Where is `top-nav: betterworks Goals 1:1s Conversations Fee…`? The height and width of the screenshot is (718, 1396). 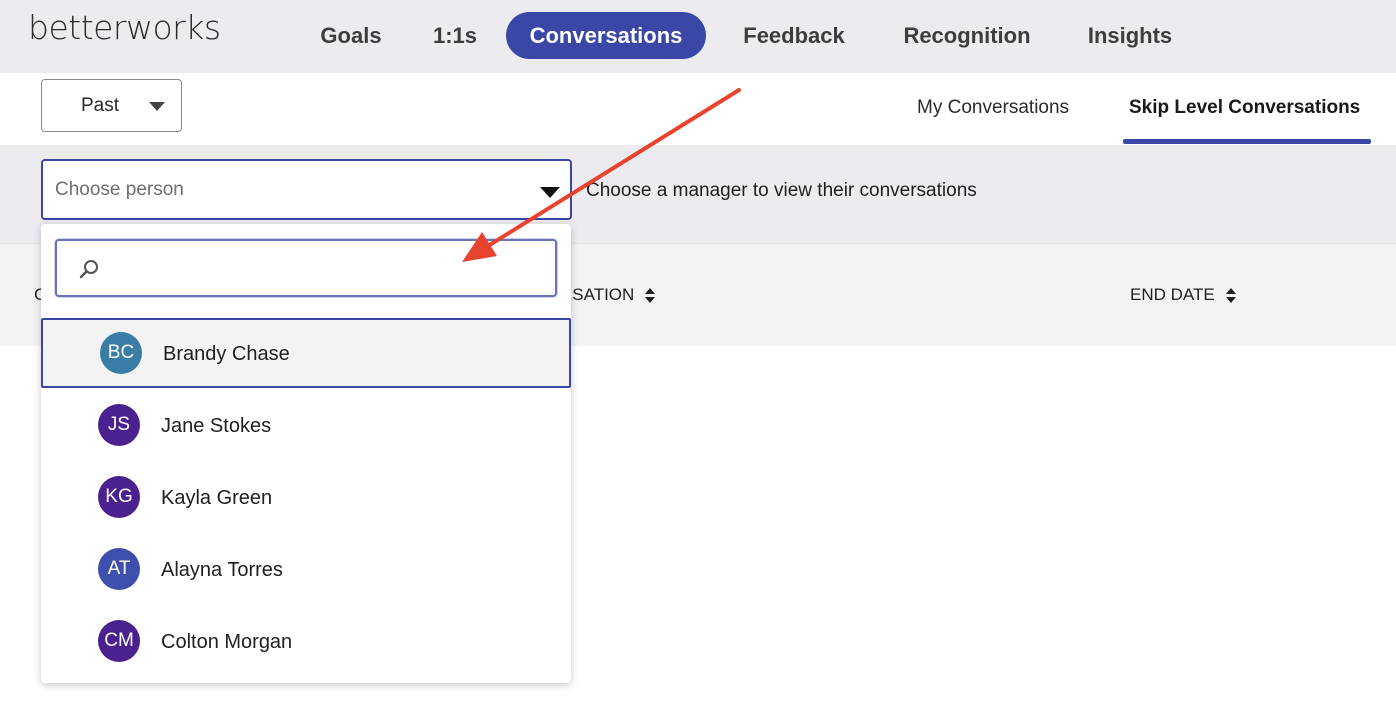
top-nav: betterworks Goals 1:1s Conversations Fee… is located at coordinates (698, 36).